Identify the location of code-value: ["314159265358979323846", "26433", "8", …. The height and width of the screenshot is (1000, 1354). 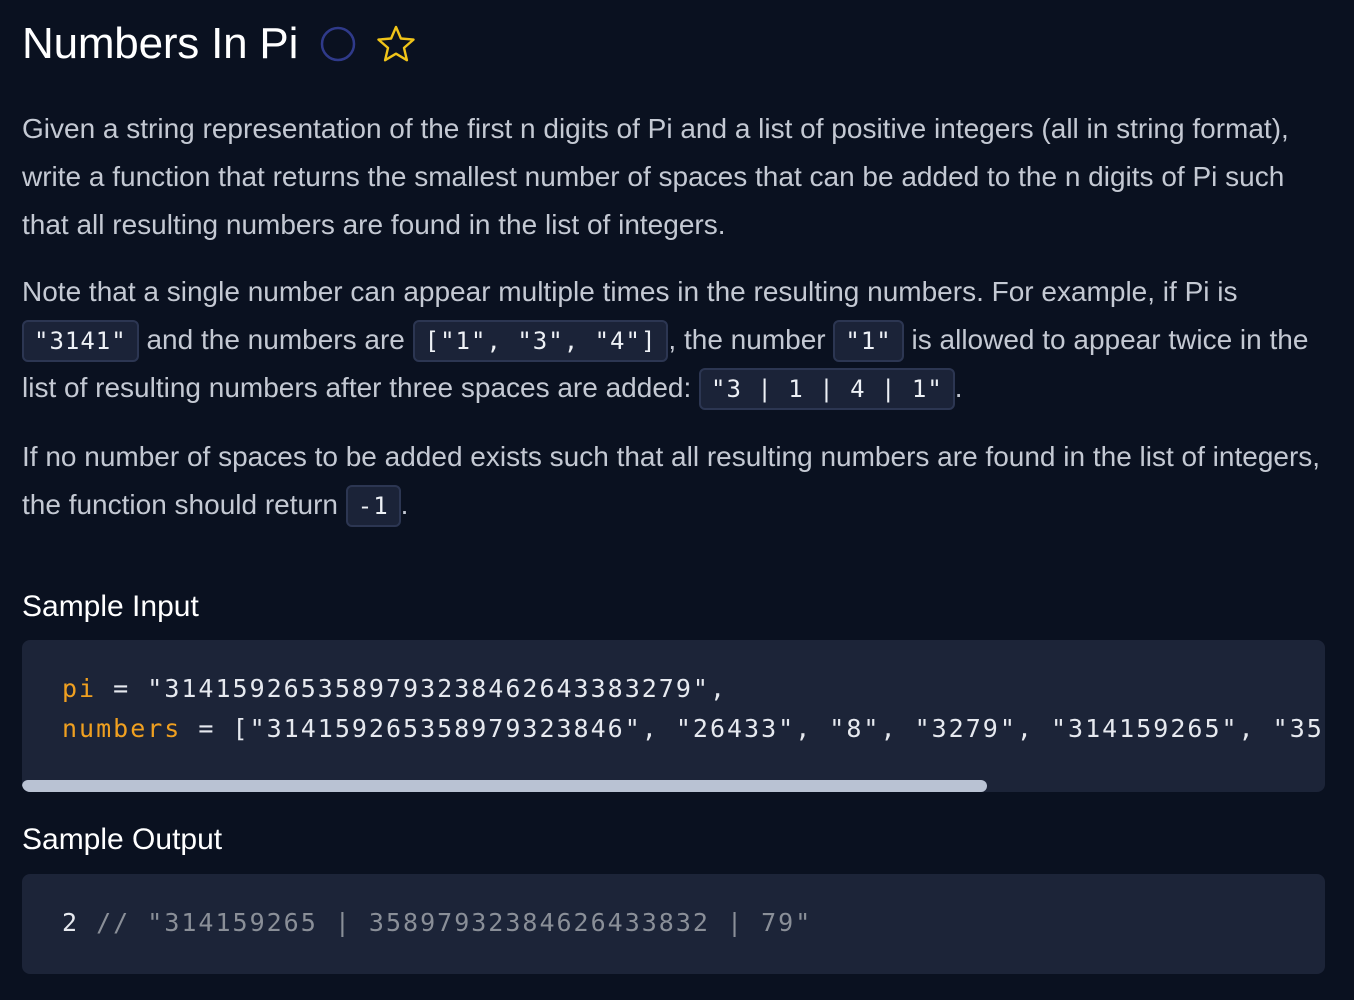
(778, 728).